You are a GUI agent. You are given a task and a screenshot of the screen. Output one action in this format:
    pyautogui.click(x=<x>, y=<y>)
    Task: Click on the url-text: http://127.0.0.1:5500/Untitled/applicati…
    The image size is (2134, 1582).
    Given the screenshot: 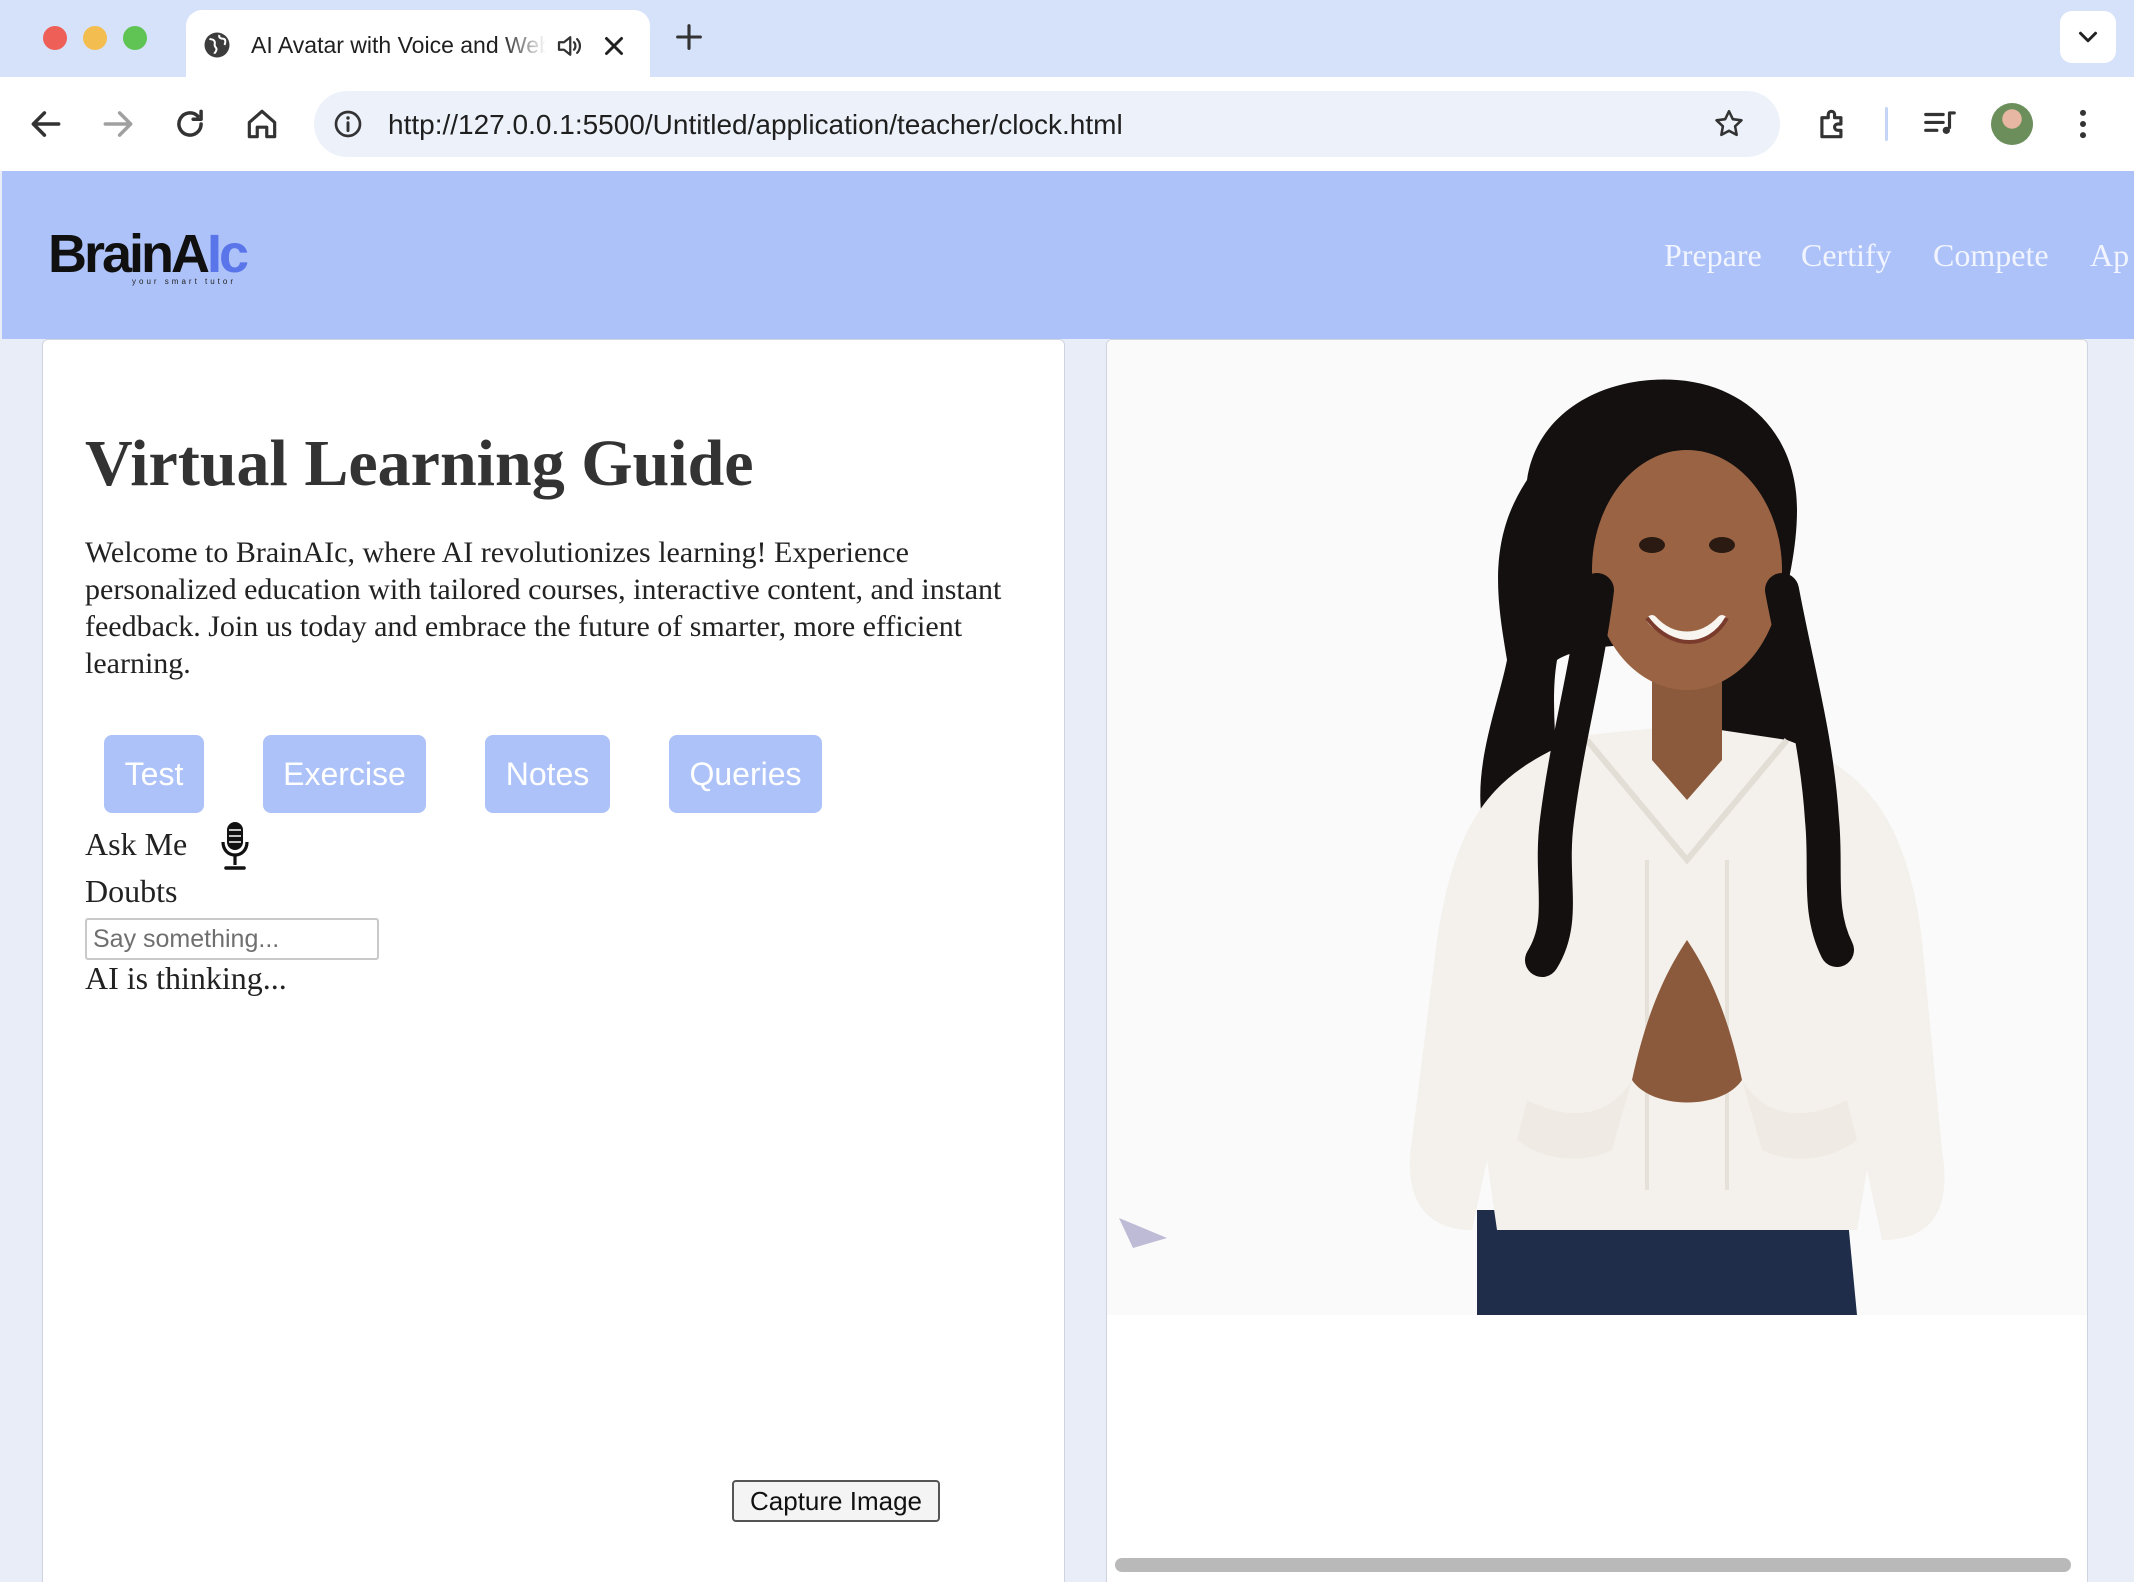 What is the action you would take?
    pyautogui.click(x=755, y=124)
    